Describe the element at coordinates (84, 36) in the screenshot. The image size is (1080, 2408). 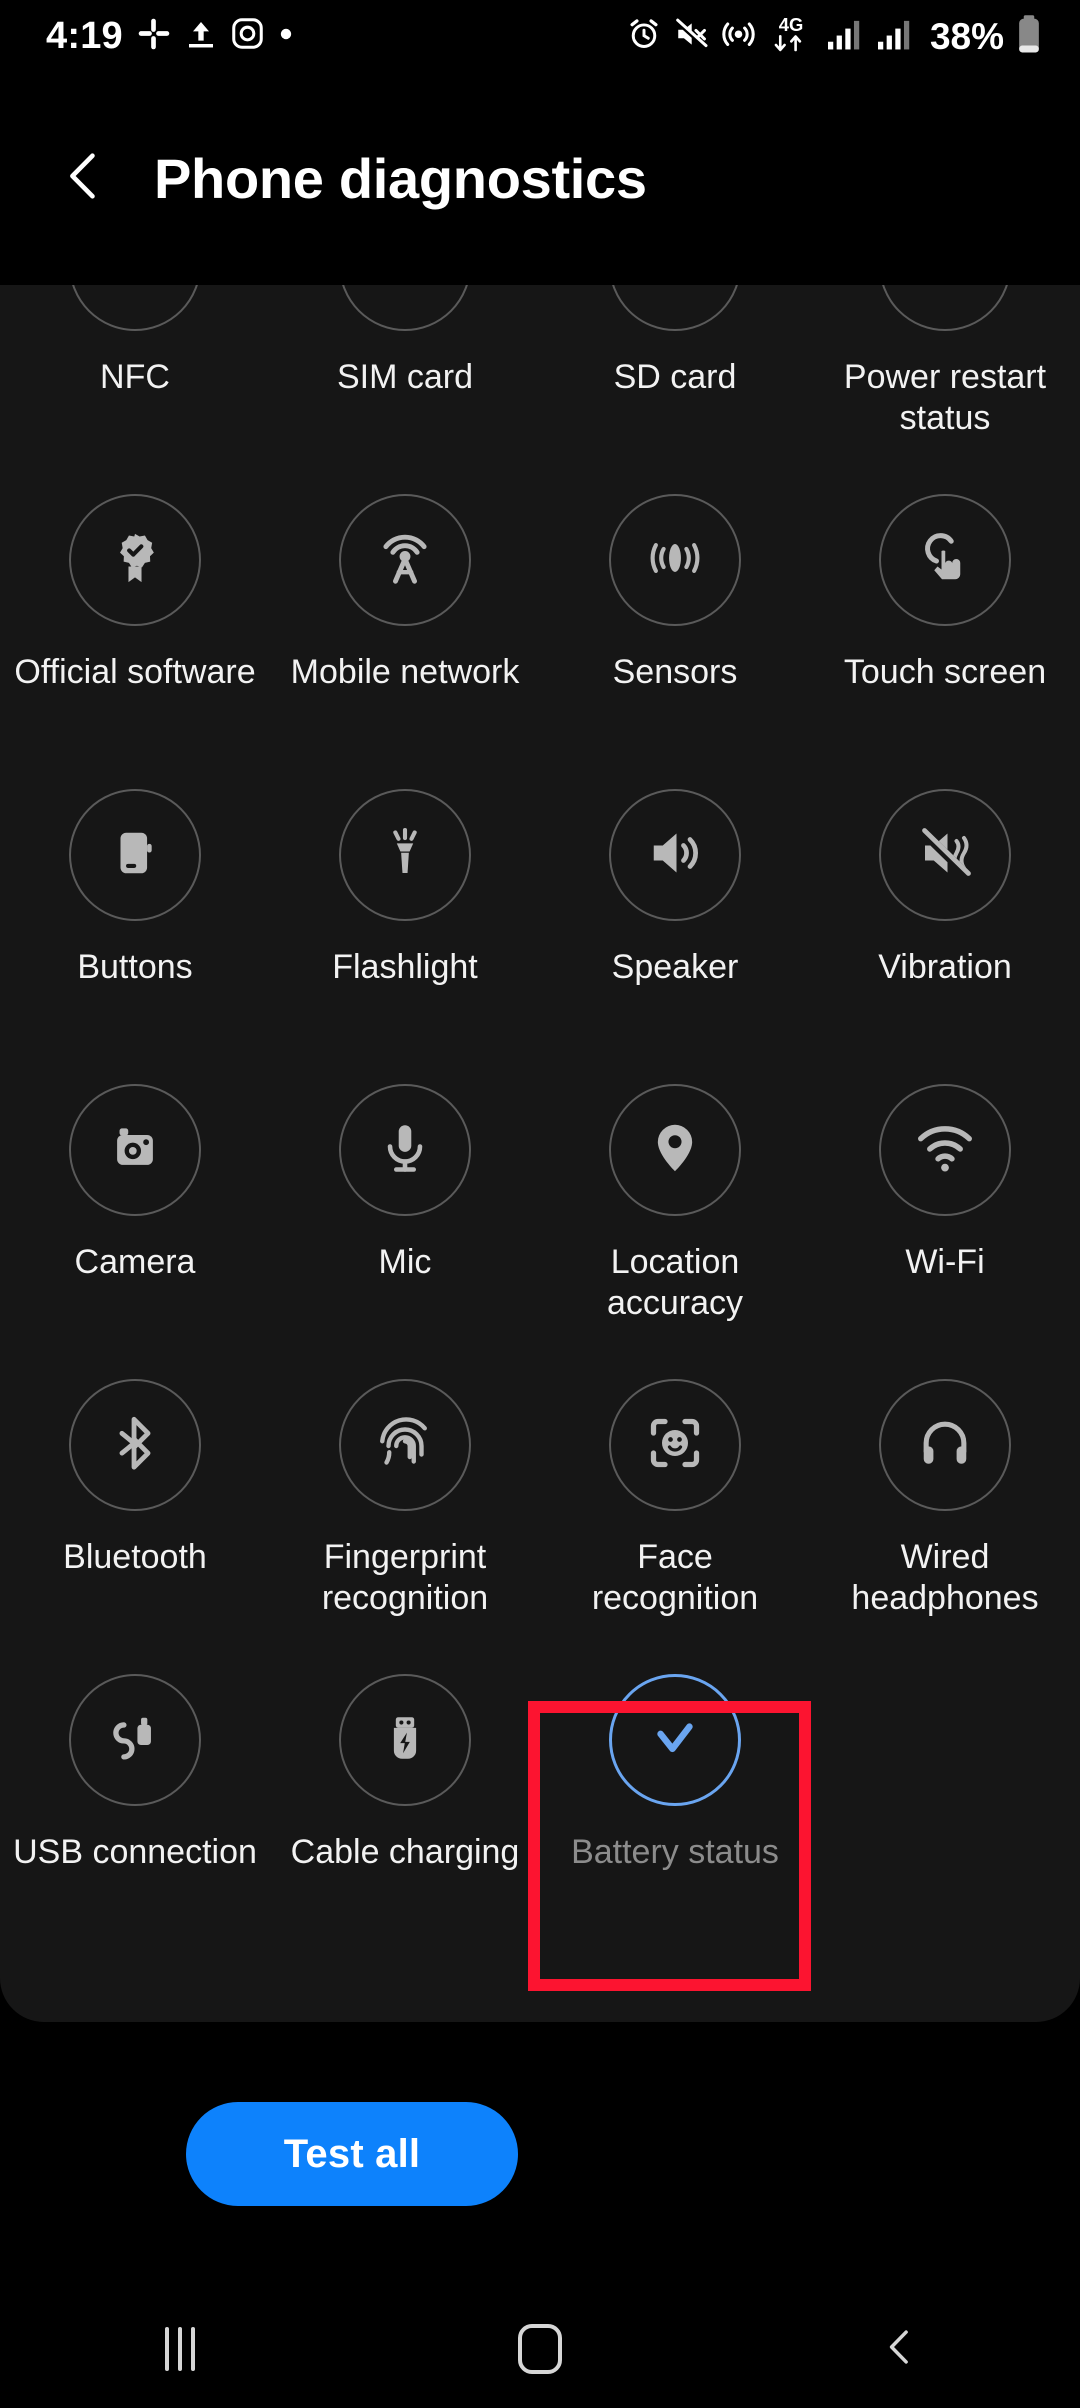
I see `status-bar-clock: 4:19` at that location.